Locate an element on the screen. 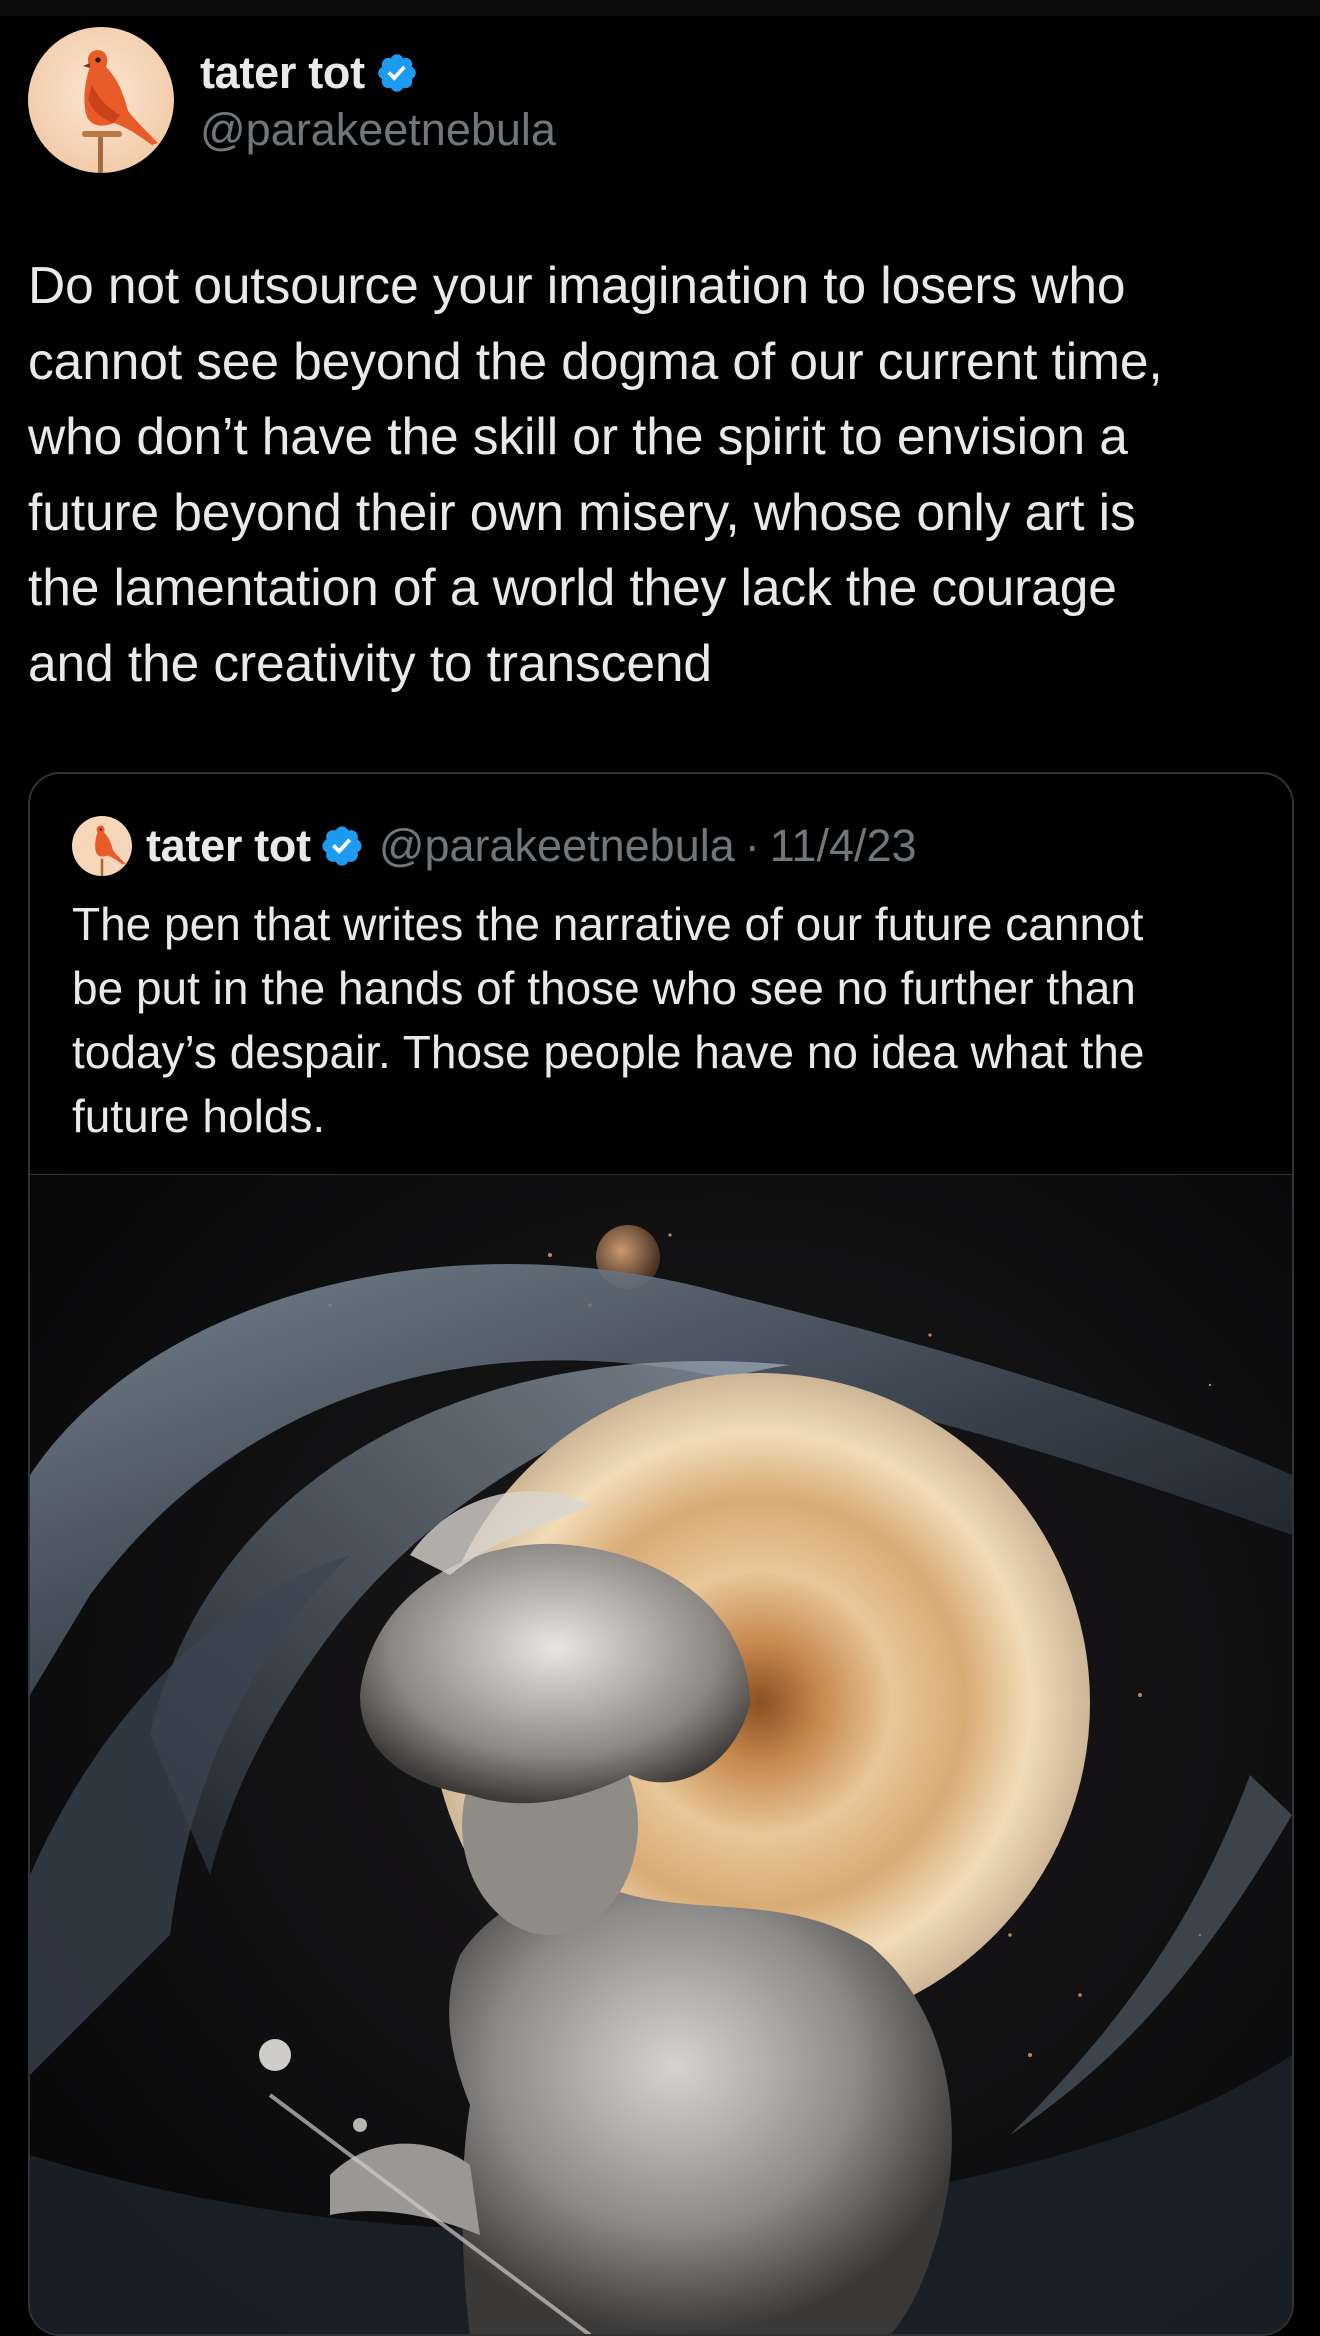 The width and height of the screenshot is (1320, 2336). status-bar-strip is located at coordinates (660, 8).